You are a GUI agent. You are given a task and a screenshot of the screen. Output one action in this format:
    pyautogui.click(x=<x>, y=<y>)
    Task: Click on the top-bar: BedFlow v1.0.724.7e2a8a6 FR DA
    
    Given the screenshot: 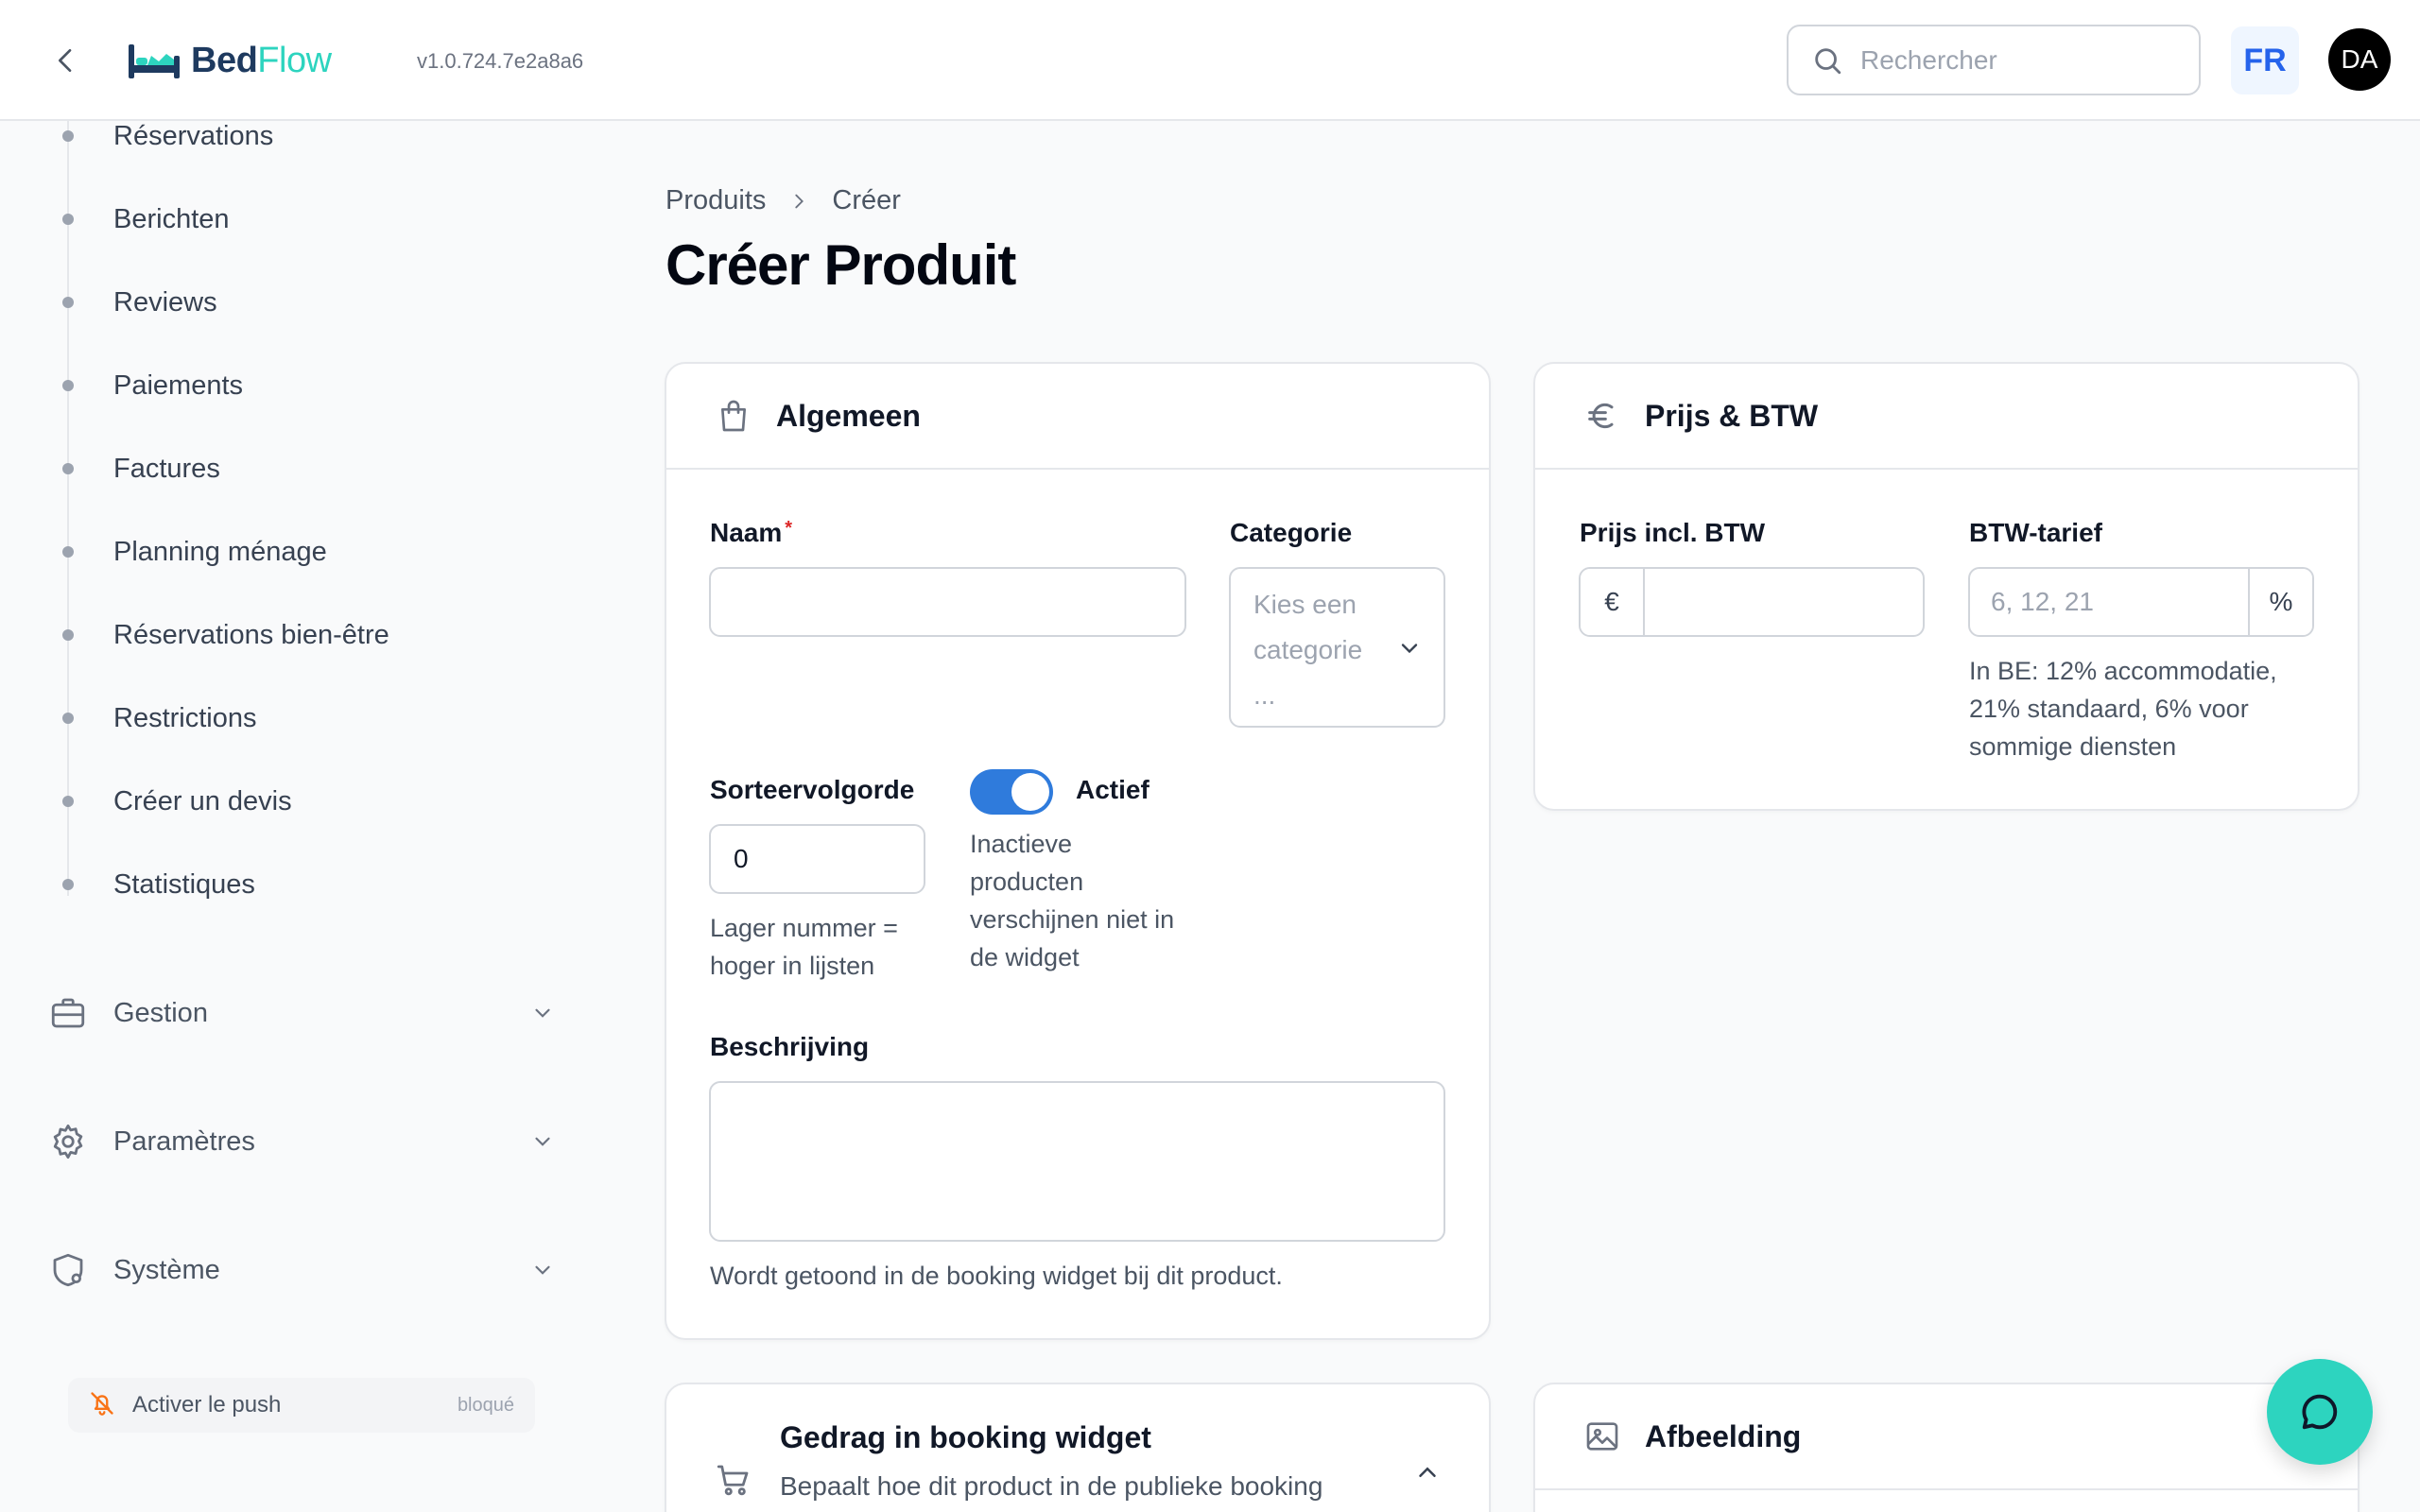 What is the action you would take?
    pyautogui.click(x=1210, y=60)
    